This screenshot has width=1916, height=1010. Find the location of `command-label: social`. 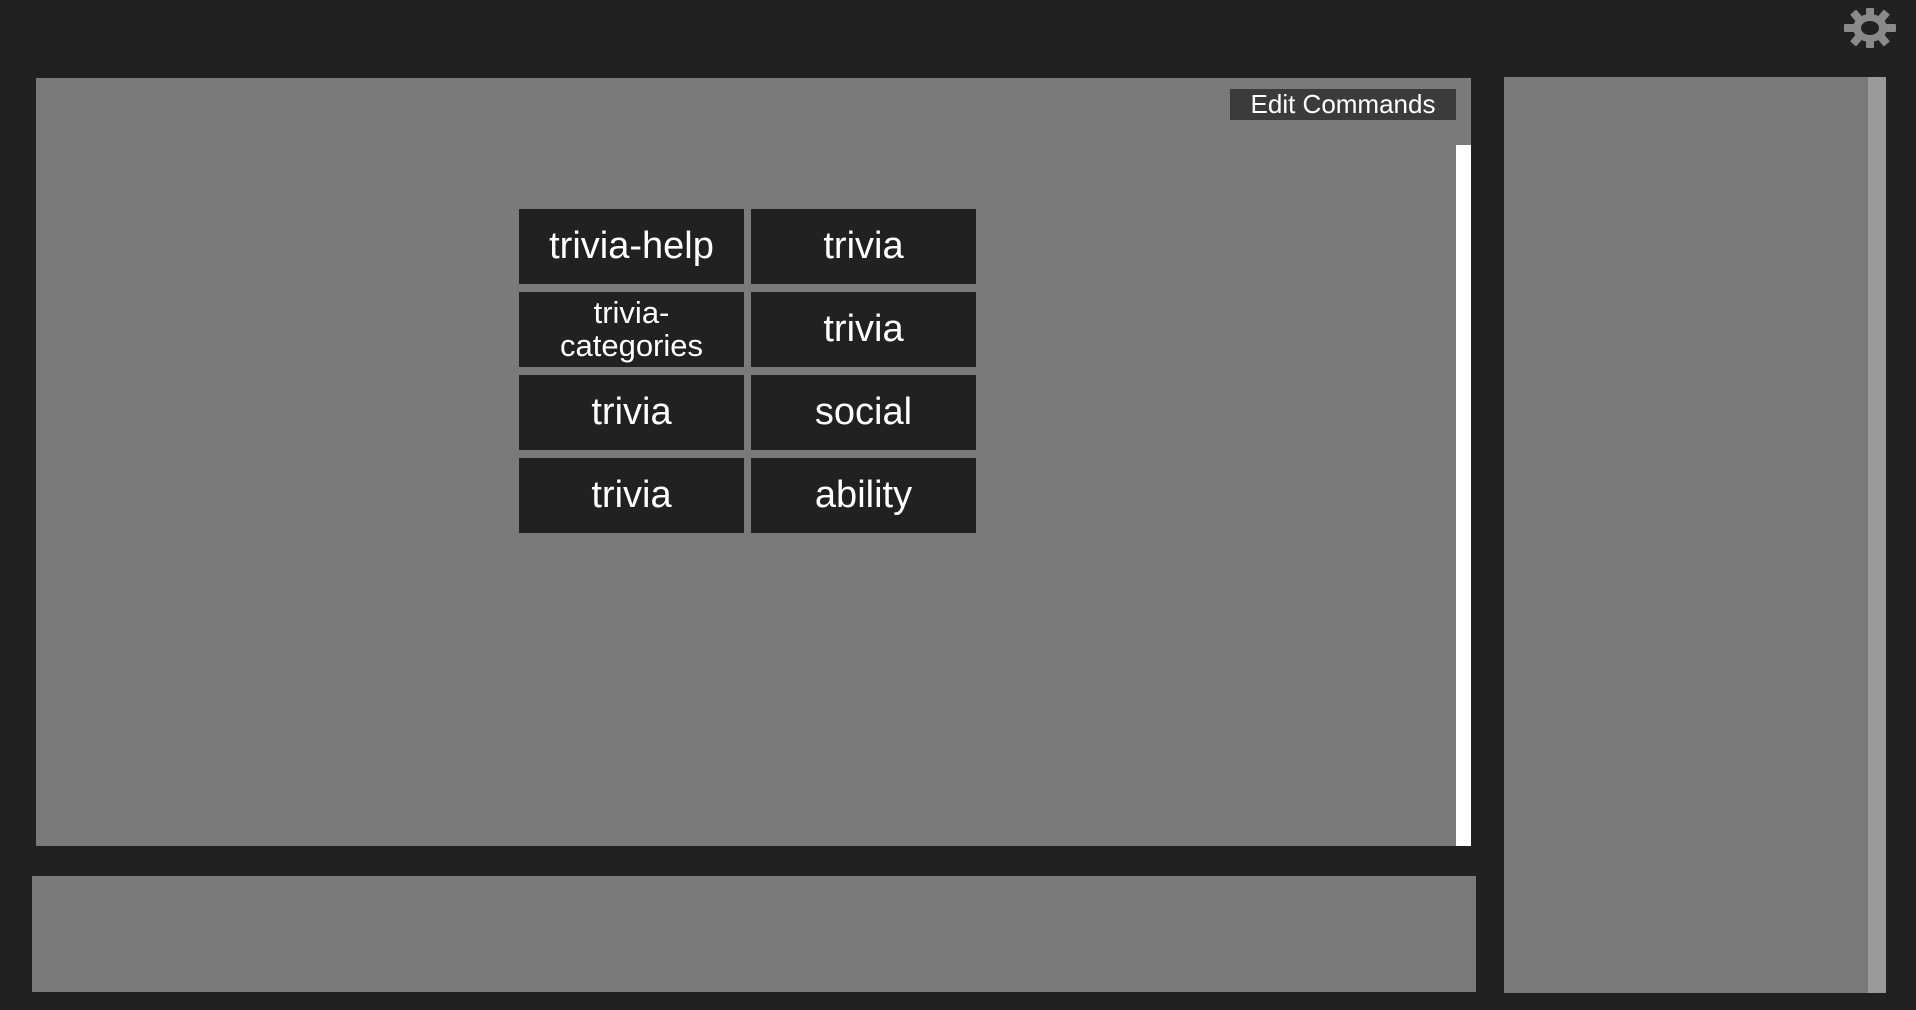

command-label: social is located at coordinates (863, 411).